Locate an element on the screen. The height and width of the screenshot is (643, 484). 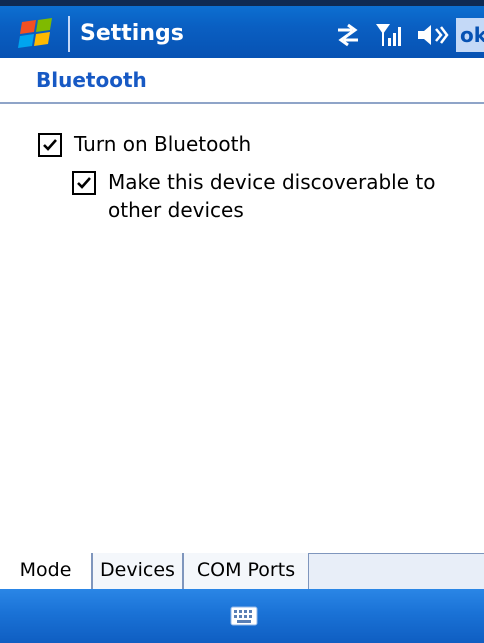
status-tray: ok is located at coordinates (404, 35).